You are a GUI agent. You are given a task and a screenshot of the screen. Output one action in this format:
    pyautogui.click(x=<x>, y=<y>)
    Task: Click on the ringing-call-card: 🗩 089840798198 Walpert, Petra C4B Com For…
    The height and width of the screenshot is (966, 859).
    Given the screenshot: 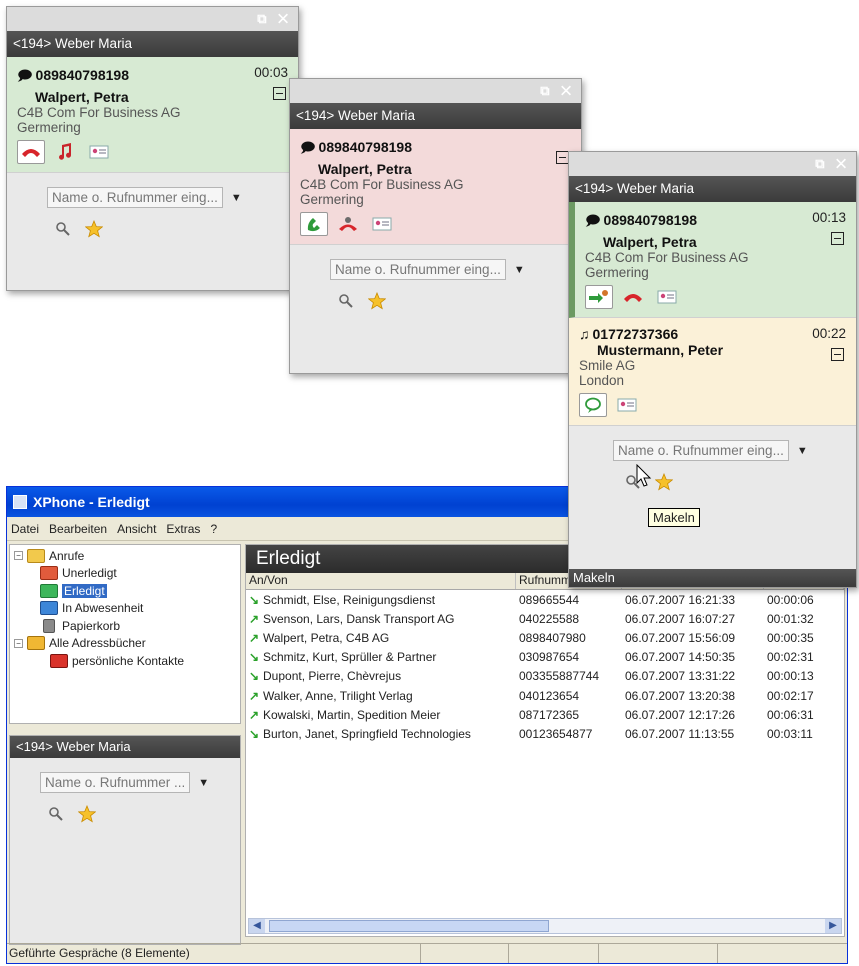 What is the action you would take?
    pyautogui.click(x=435, y=187)
    